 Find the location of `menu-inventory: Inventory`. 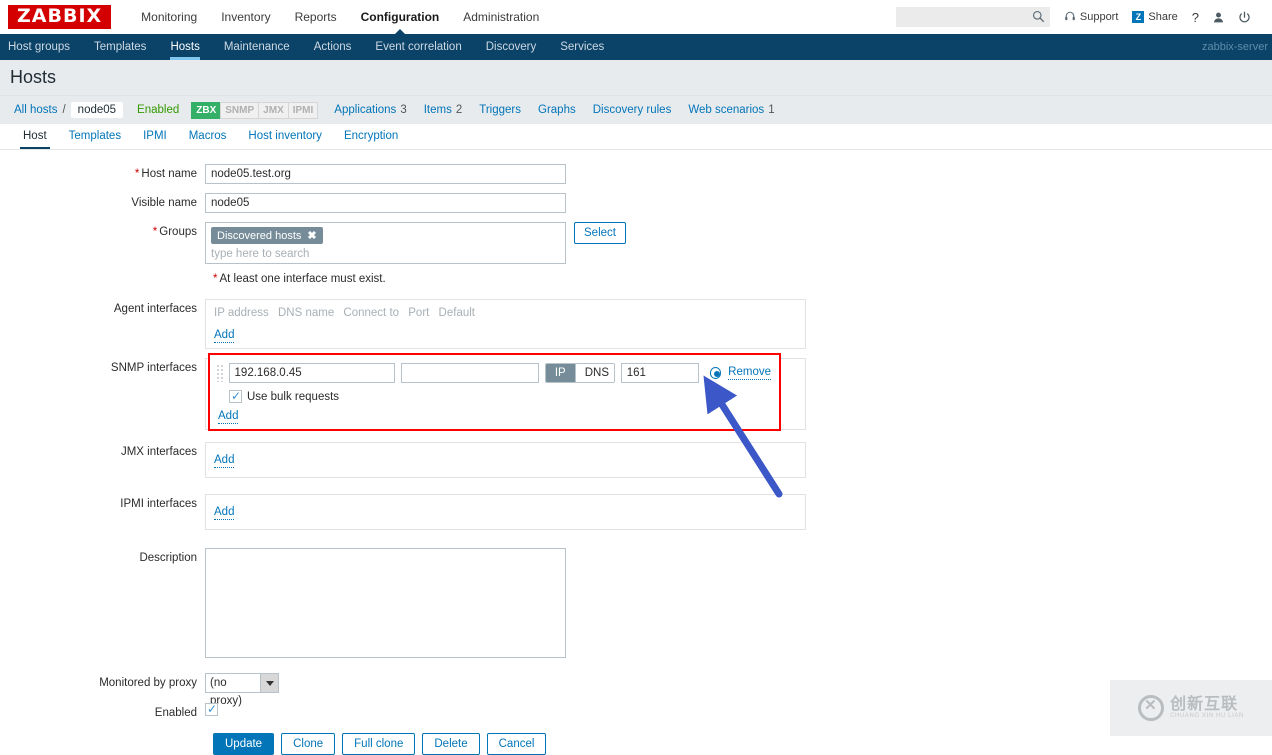

menu-inventory: Inventory is located at coordinates (245, 17).